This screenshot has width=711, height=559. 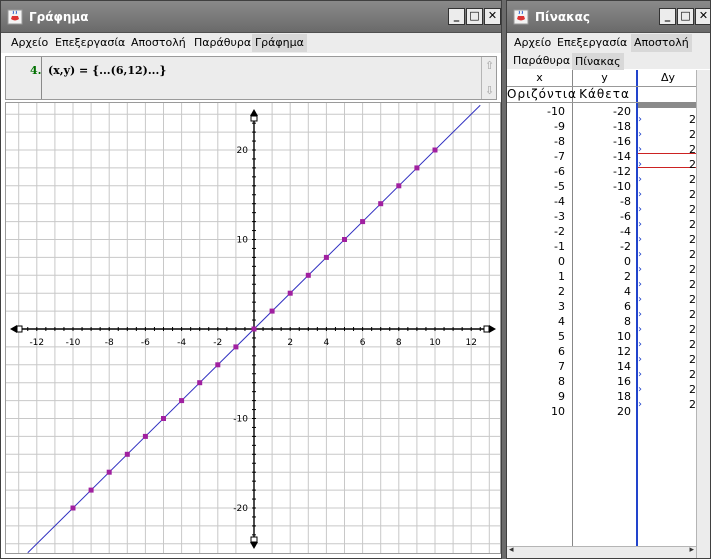 I want to click on table-cell-x: -6, so click(x=536, y=171).